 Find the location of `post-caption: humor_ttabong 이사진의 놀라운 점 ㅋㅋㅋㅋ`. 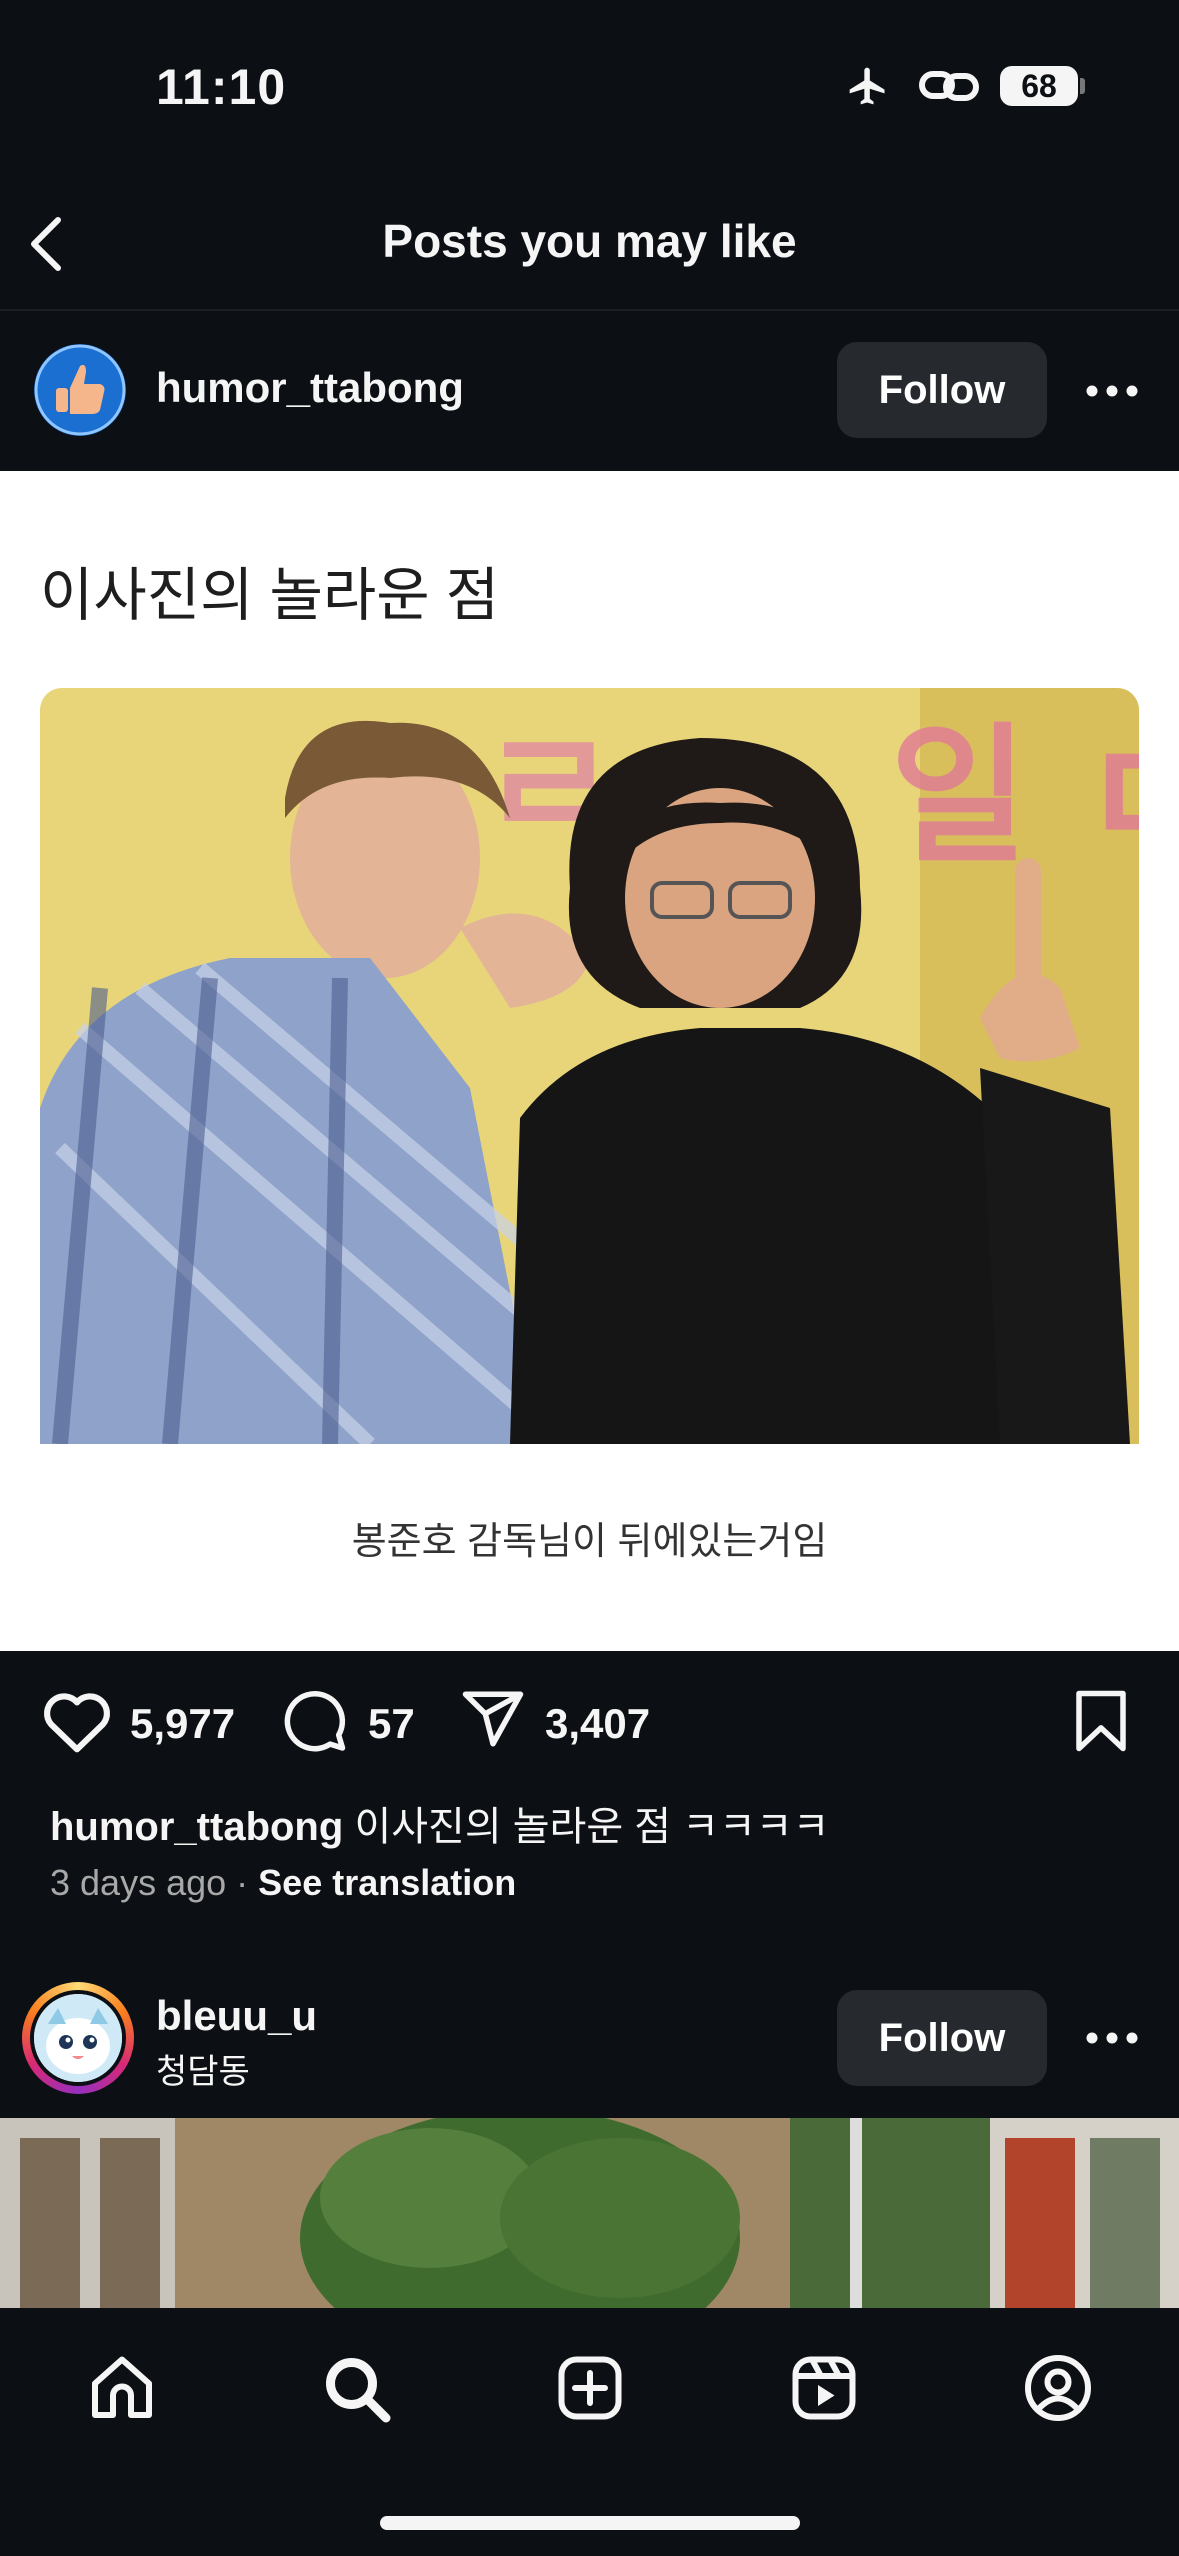

post-caption: humor_ttabong 이사진의 놀라운 점 ㅋㅋㅋㅋ is located at coordinates (439, 1823).